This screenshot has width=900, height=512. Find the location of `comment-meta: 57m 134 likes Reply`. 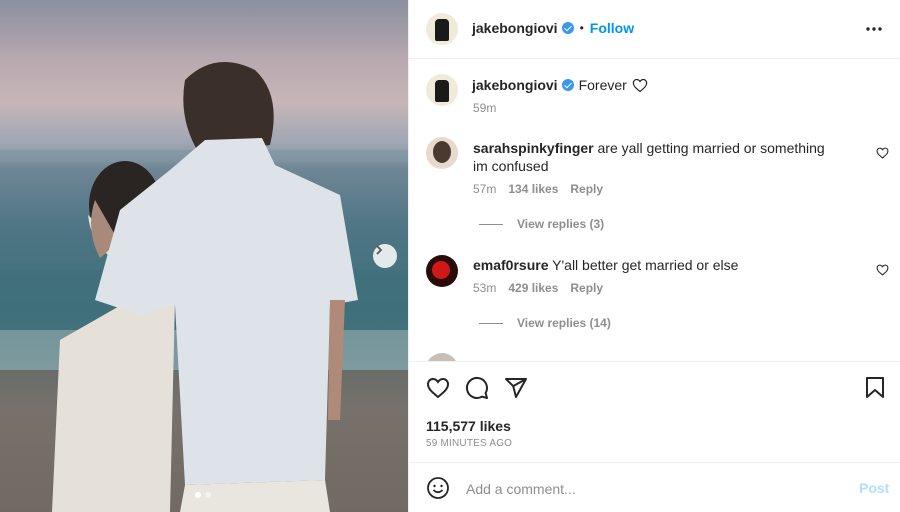

comment-meta: 57m 134 likes Reply is located at coordinates (538, 189).